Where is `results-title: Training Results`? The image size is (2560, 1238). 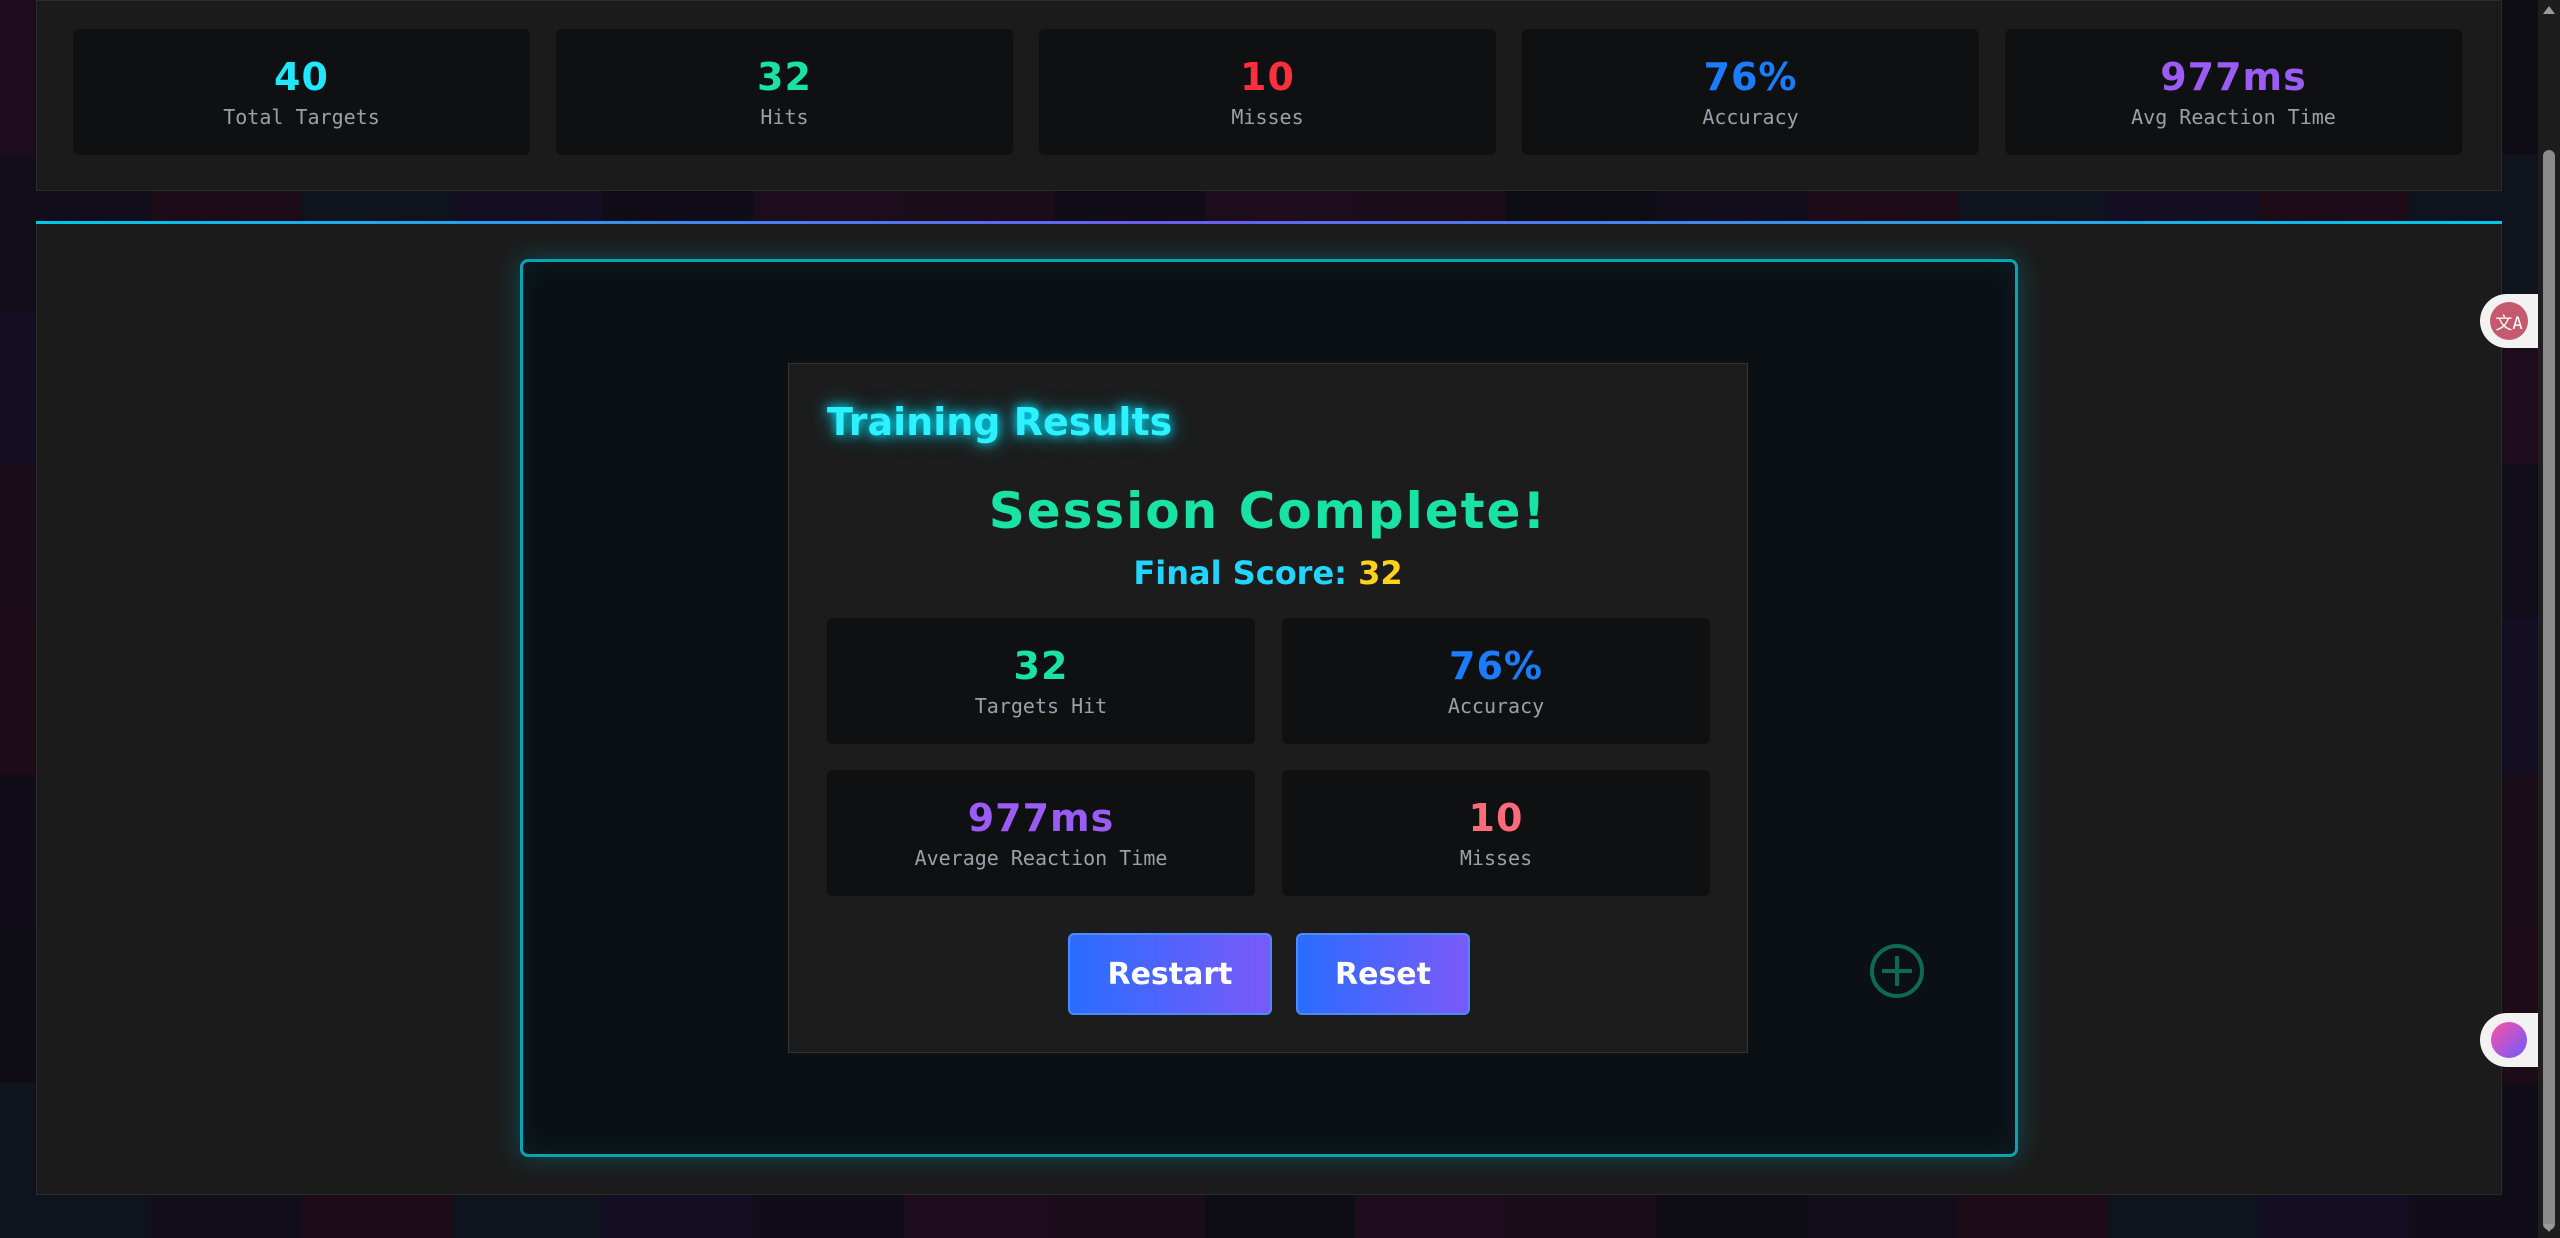 results-title: Training Results is located at coordinates (1000, 422).